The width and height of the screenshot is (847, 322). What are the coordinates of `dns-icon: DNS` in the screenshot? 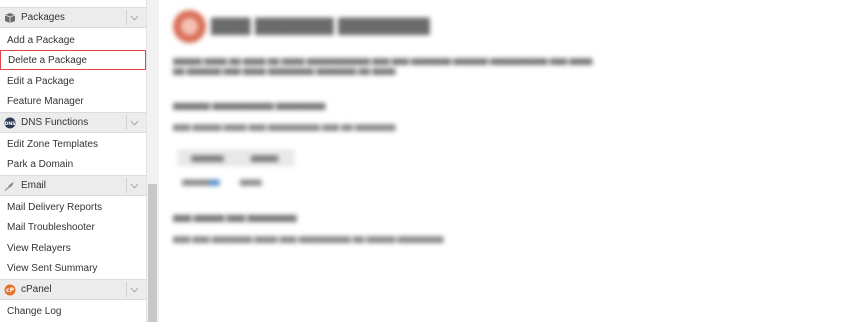 It's located at (9, 122).